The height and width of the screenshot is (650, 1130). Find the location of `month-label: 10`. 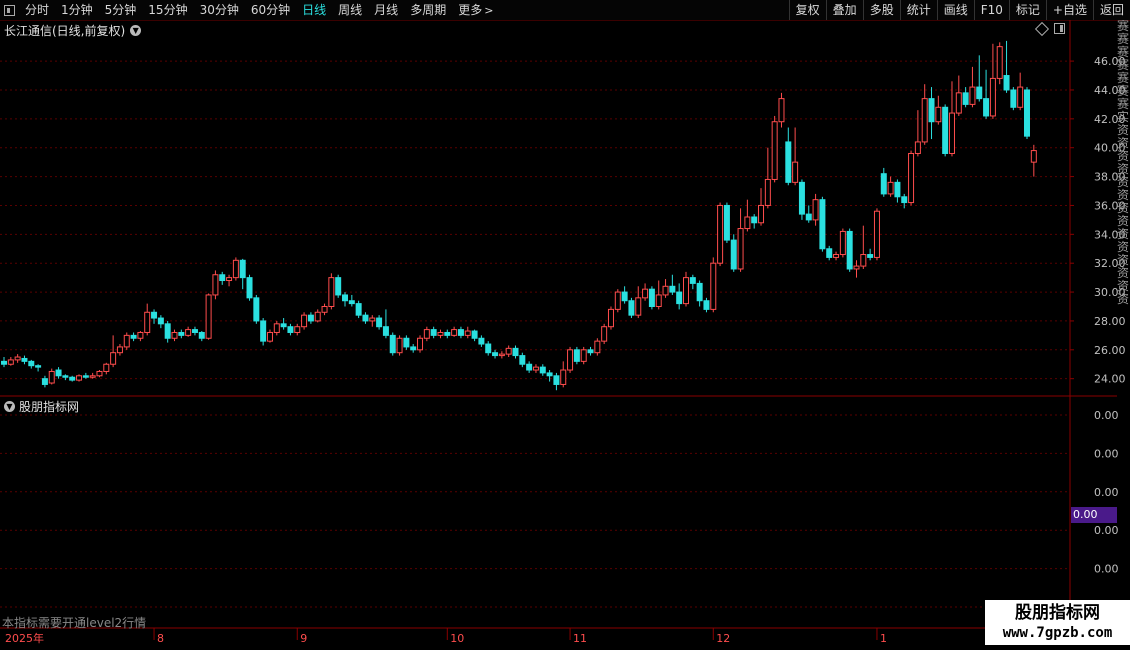

month-label: 10 is located at coordinates (457, 638).